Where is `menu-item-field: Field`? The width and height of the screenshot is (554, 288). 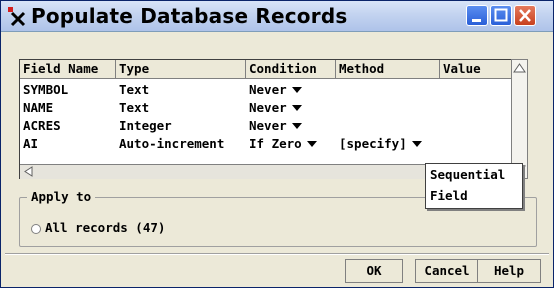 menu-item-field: Field is located at coordinates (474, 196).